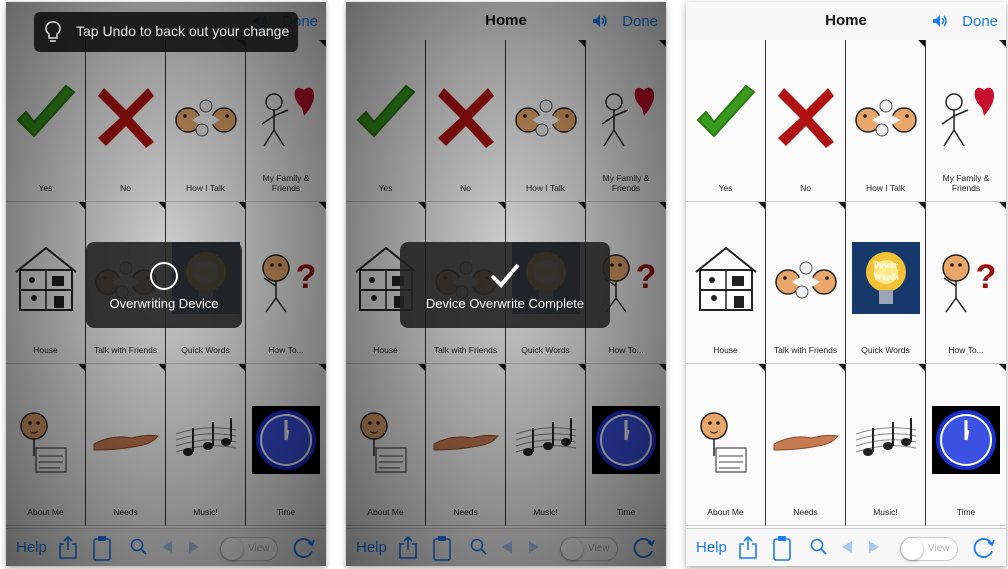 The width and height of the screenshot is (1008, 569). Describe the element at coordinates (886, 265) in the screenshot. I see `svg-text: Power` at that location.